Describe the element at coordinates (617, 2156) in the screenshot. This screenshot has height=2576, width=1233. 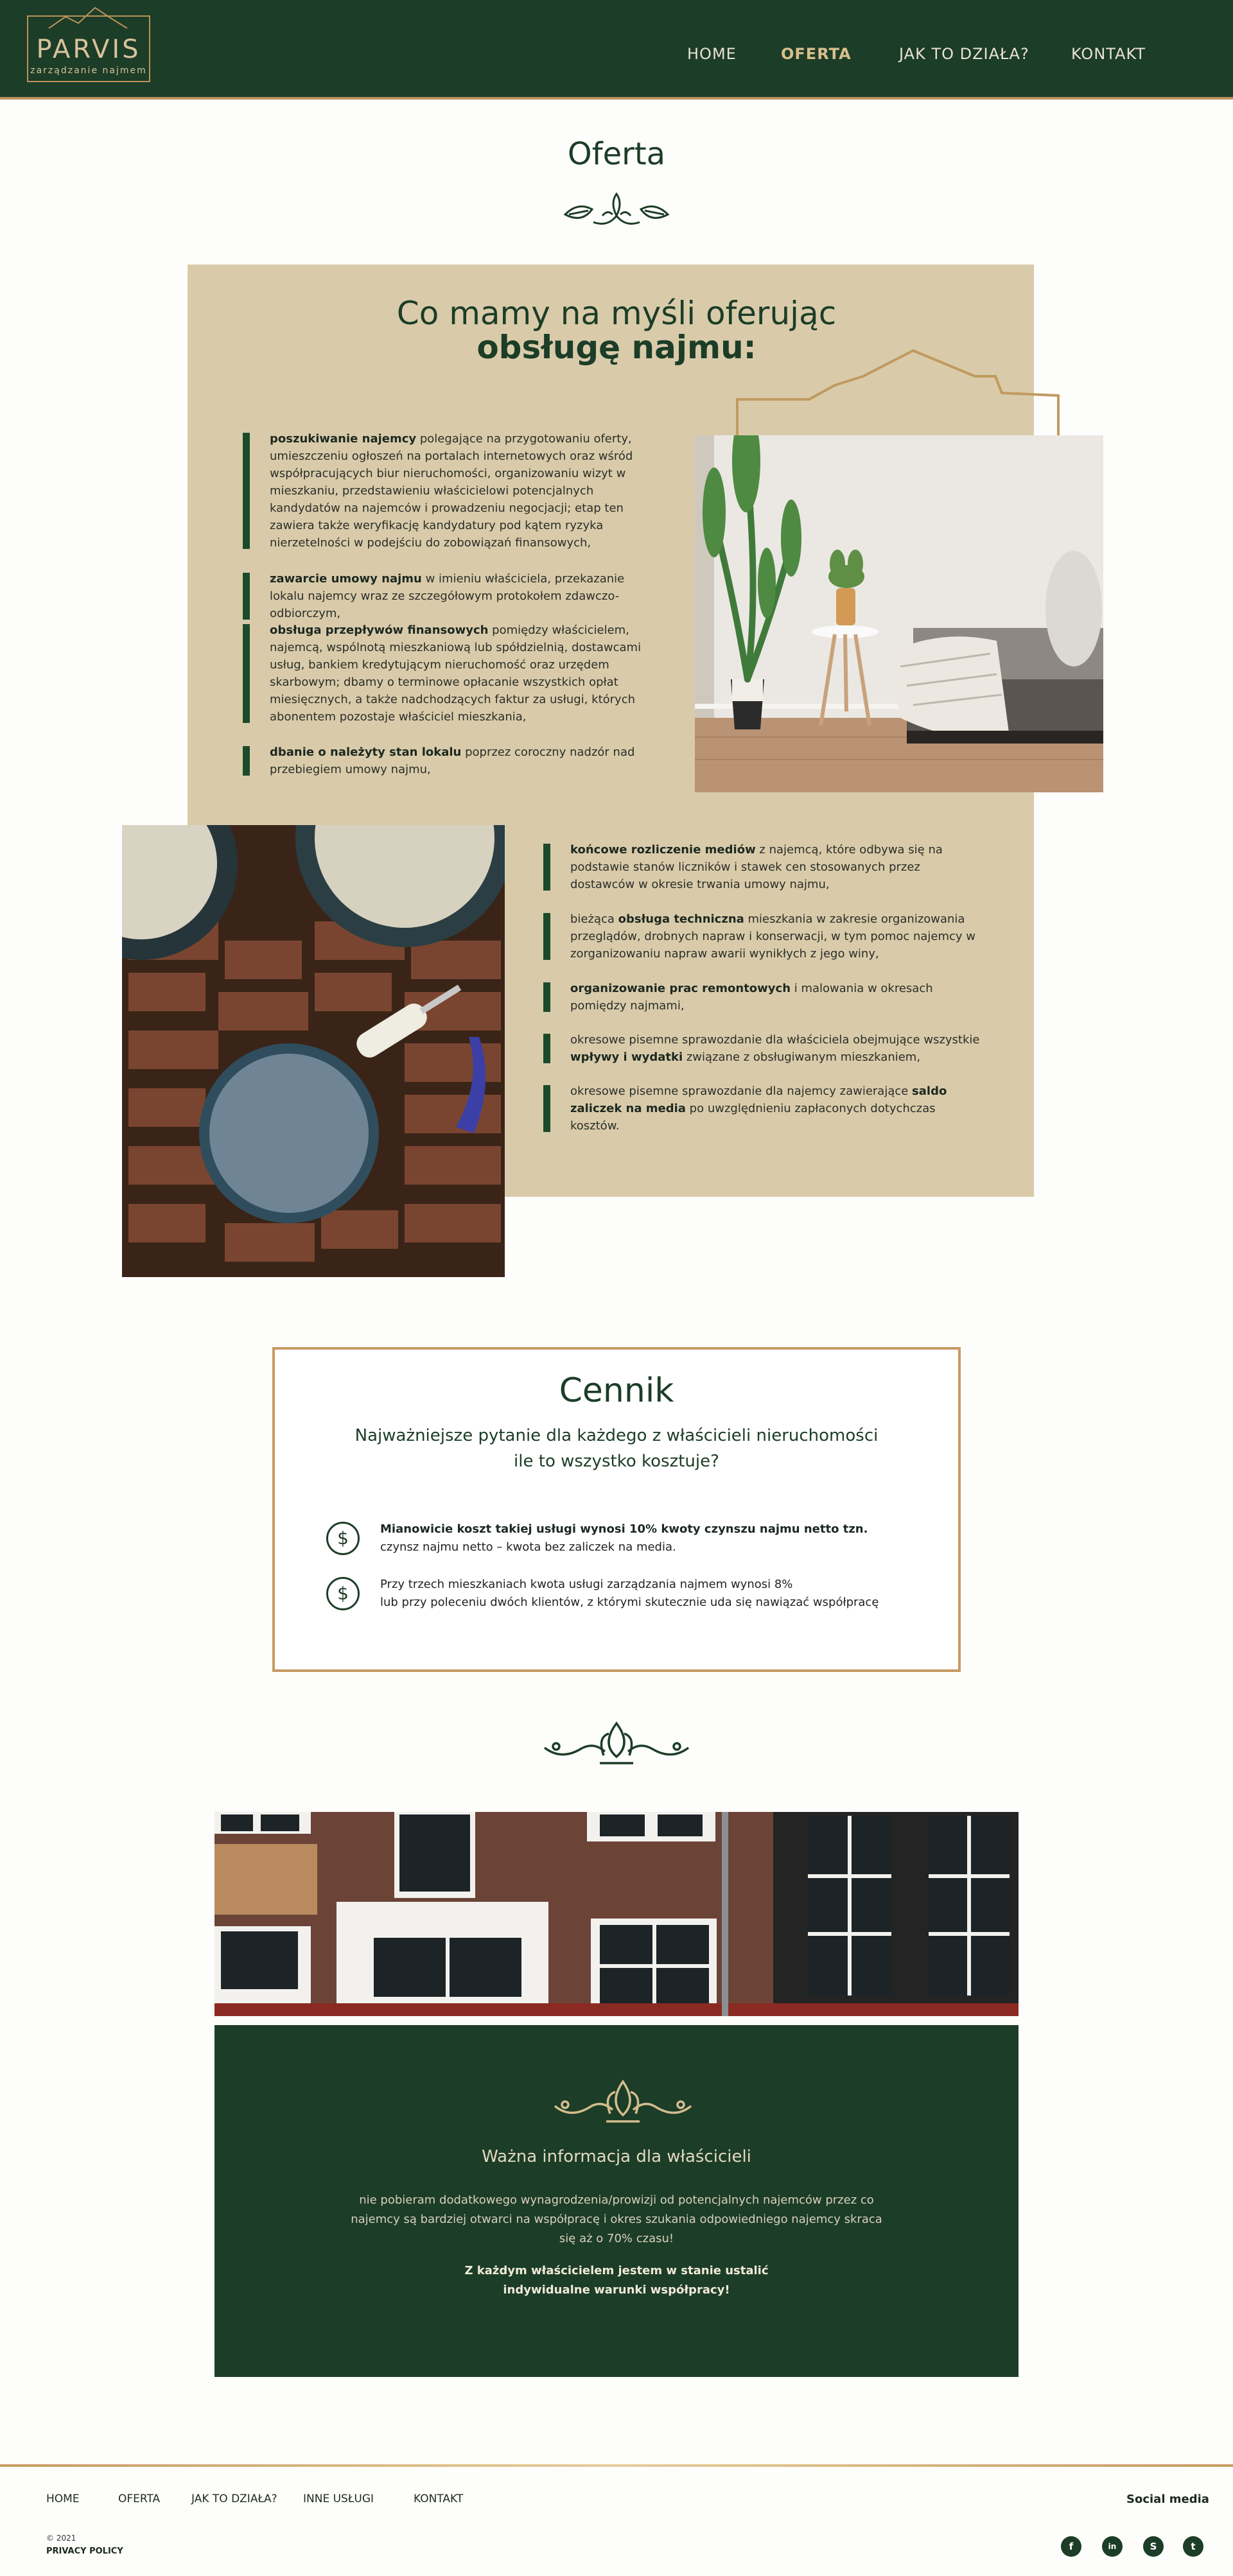
I see `info-title: Ważna informacja dla właścicieli` at that location.